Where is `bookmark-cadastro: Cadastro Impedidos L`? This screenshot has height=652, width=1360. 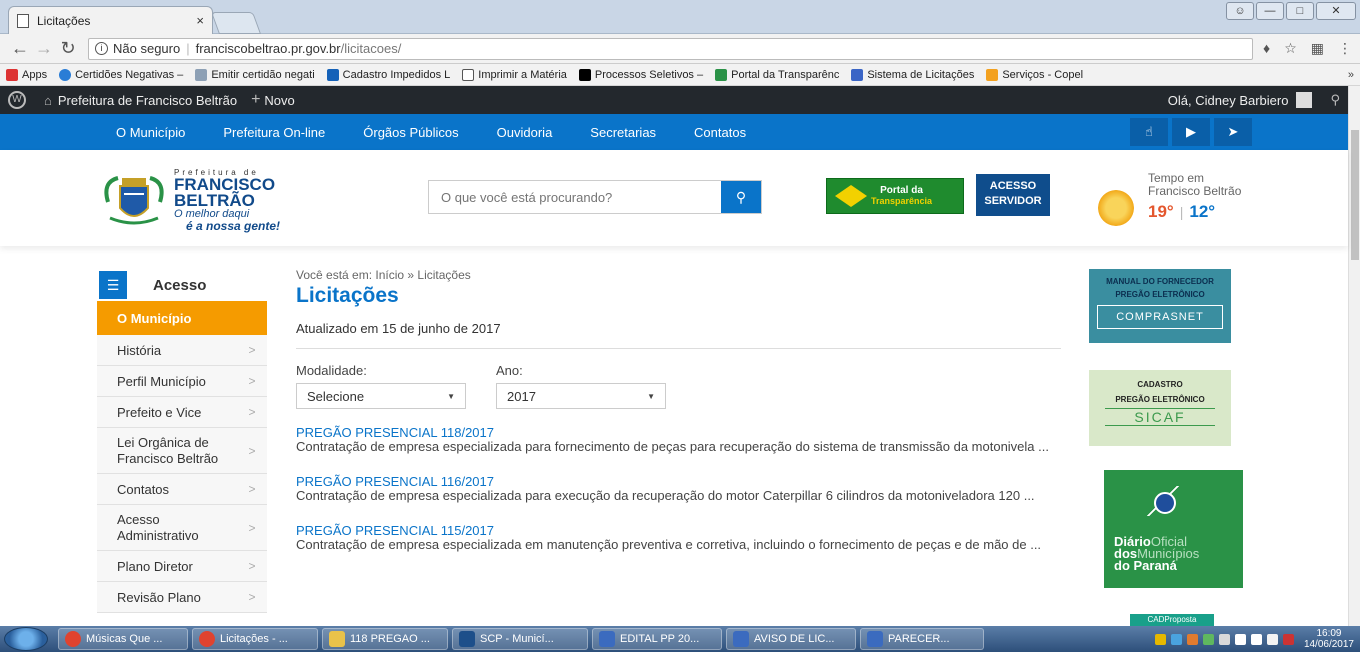 bookmark-cadastro: Cadastro Impedidos L is located at coordinates (388, 74).